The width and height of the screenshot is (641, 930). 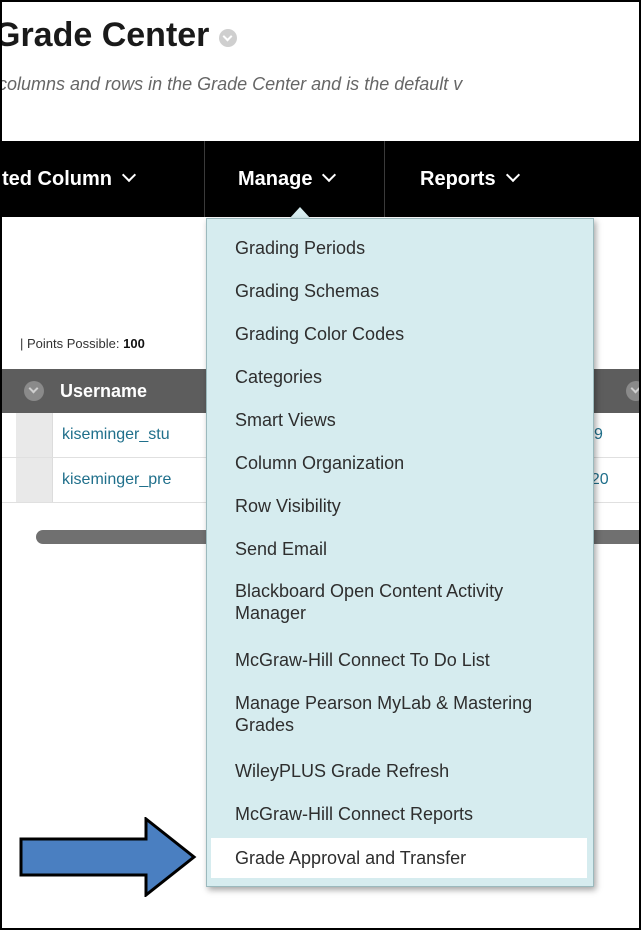 I want to click on menu-item-row-visibility: Row Visibility, so click(x=288, y=506).